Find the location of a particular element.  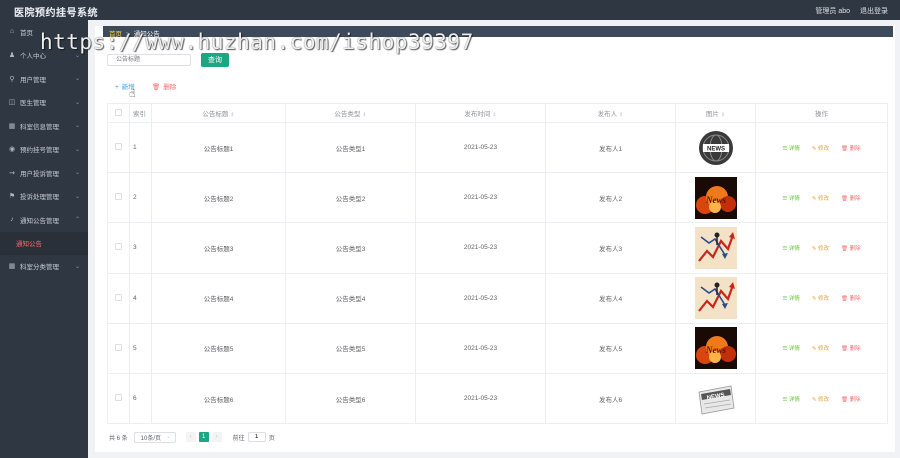

sidebar-item-label: 科室分类管理 is located at coordinates (39, 268).